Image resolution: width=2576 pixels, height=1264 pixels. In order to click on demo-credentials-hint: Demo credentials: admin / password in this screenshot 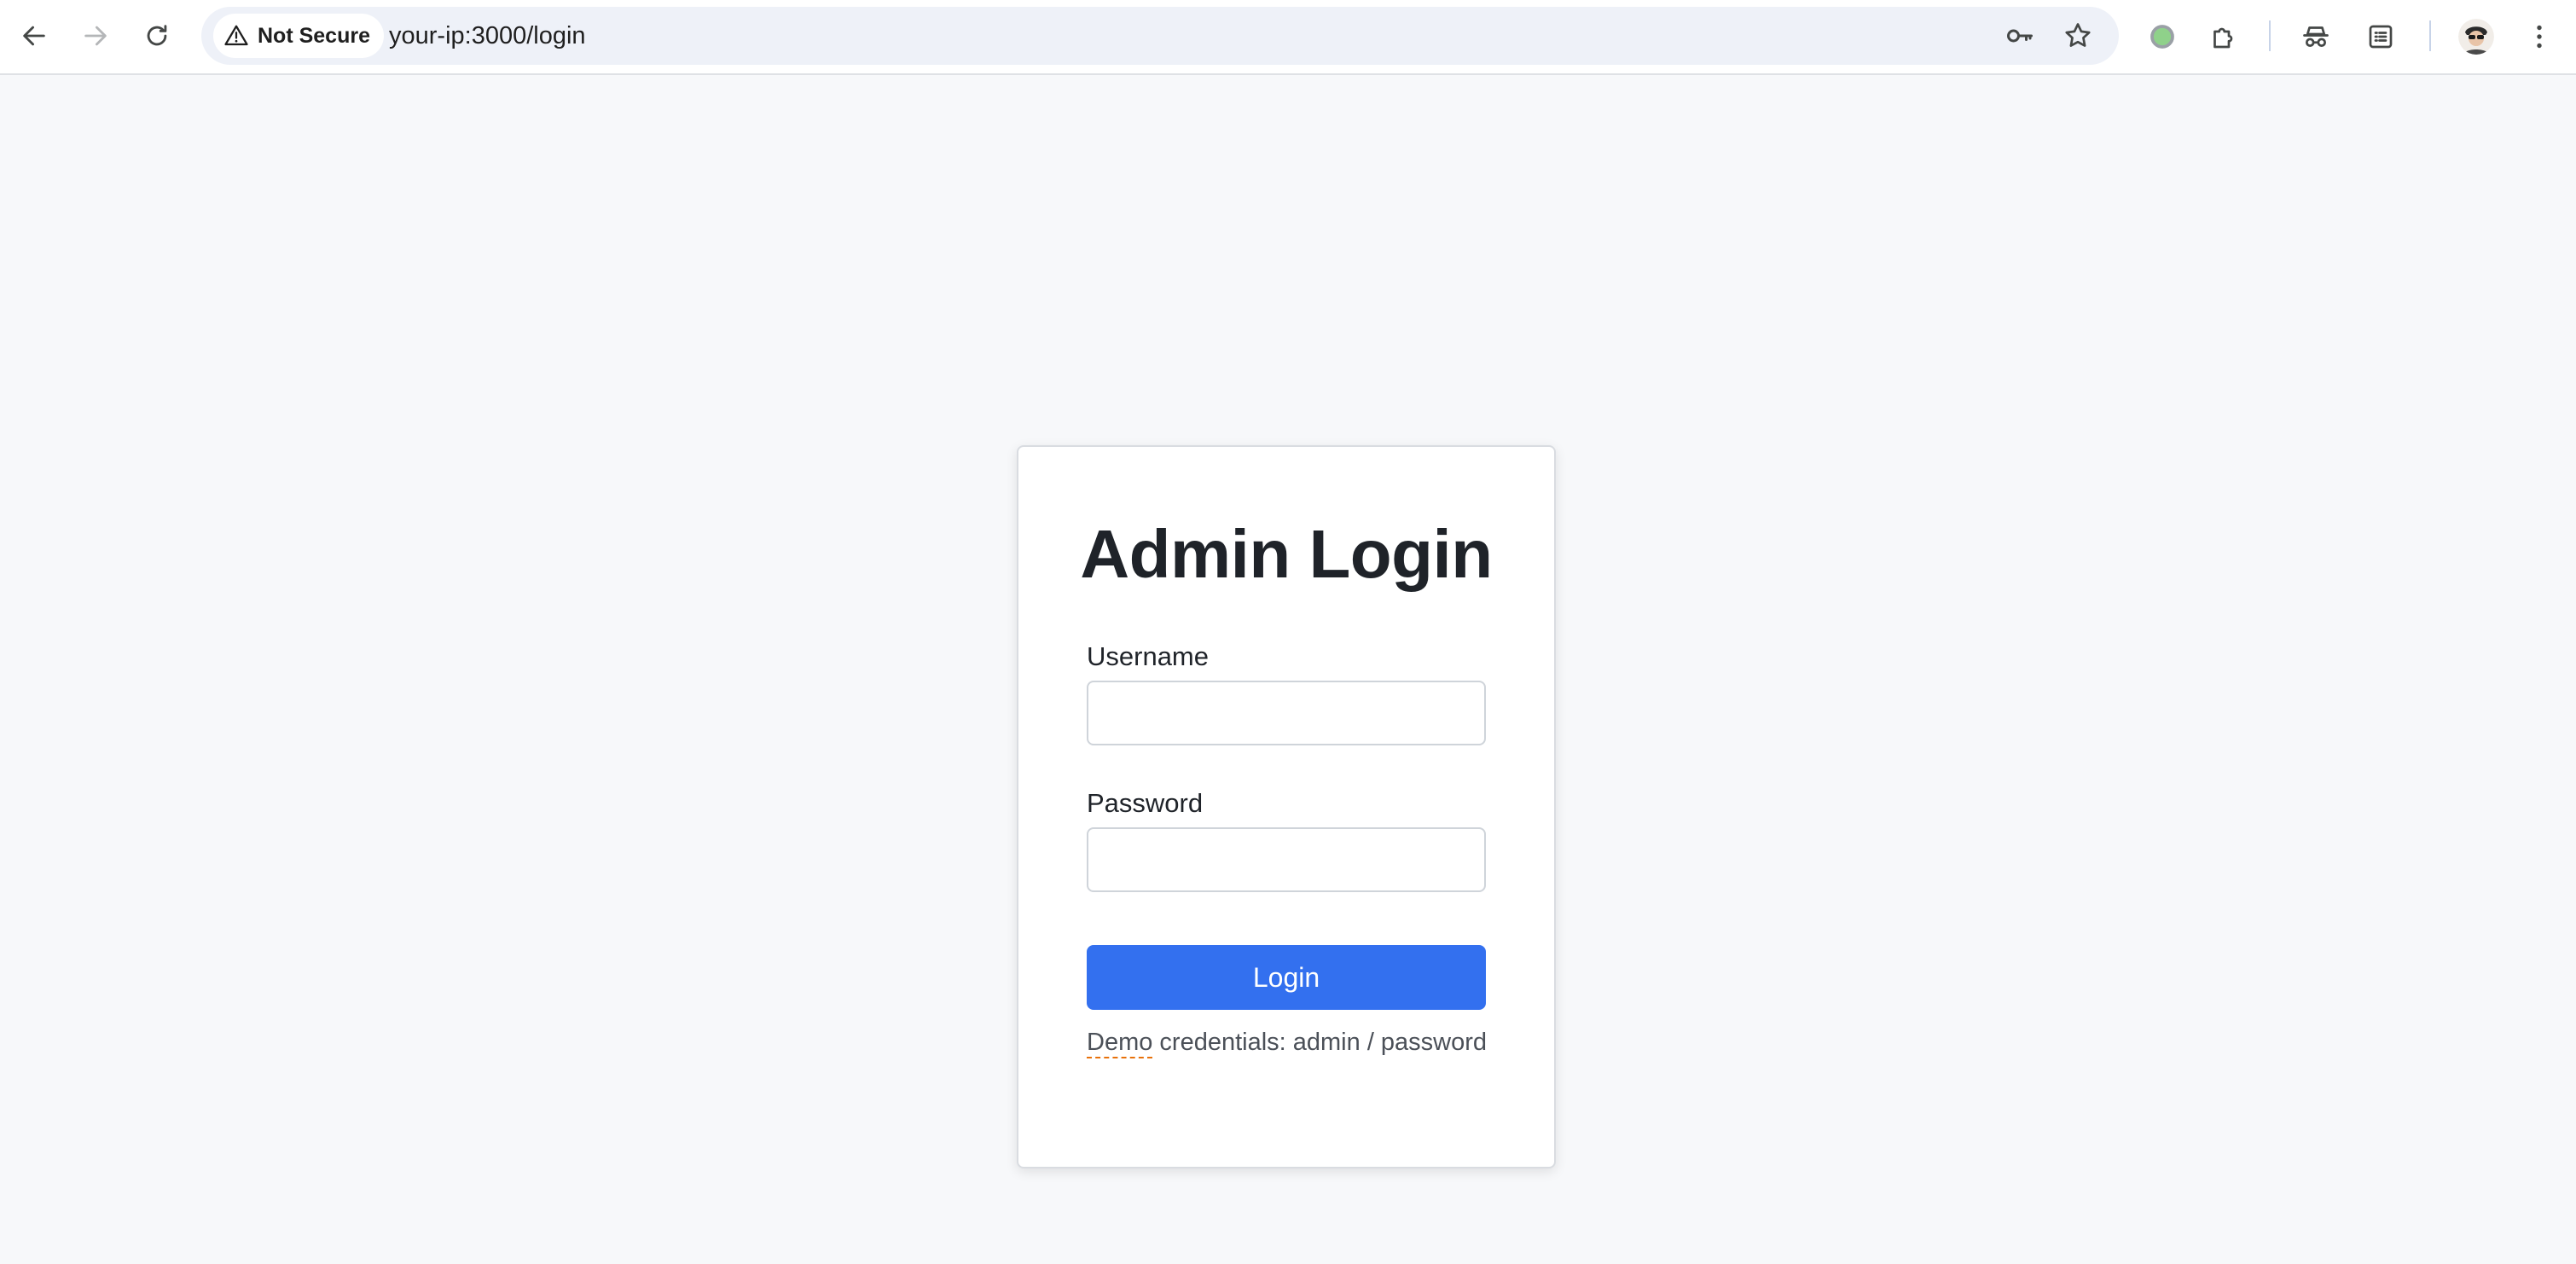, I will do `click(1287, 1043)`.